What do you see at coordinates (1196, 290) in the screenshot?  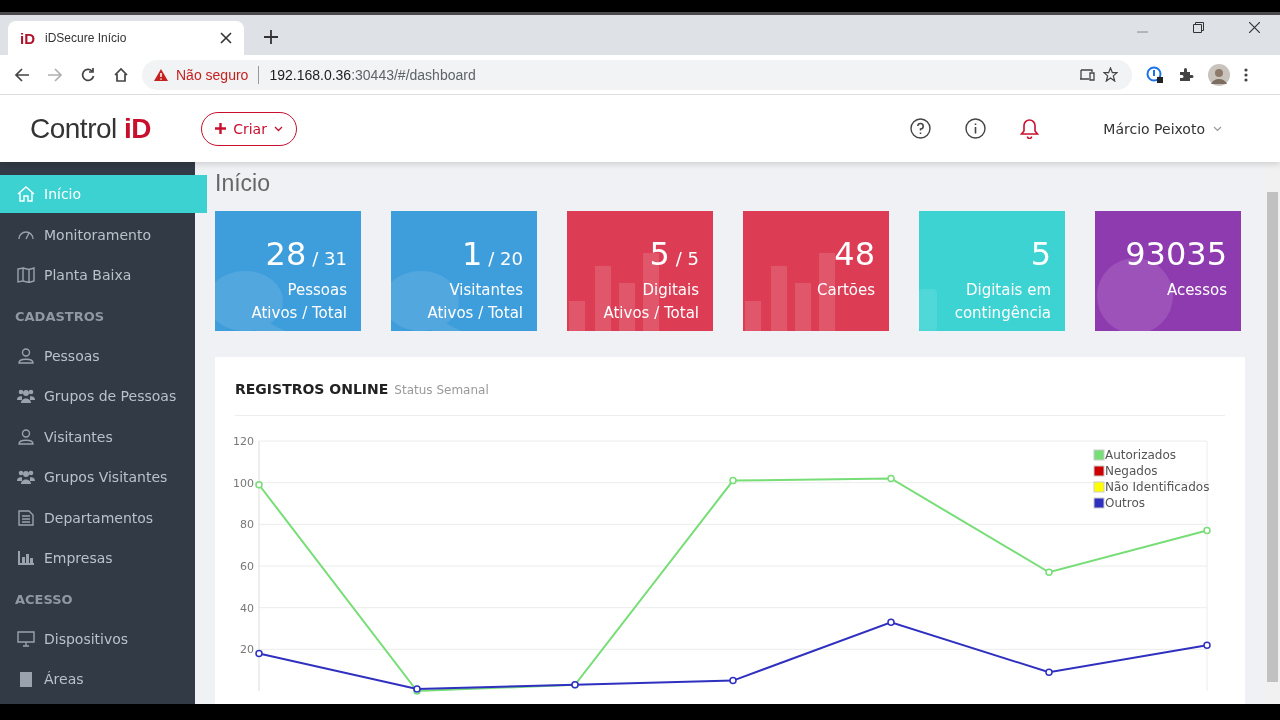 I see `stat-label: Acessos` at bounding box center [1196, 290].